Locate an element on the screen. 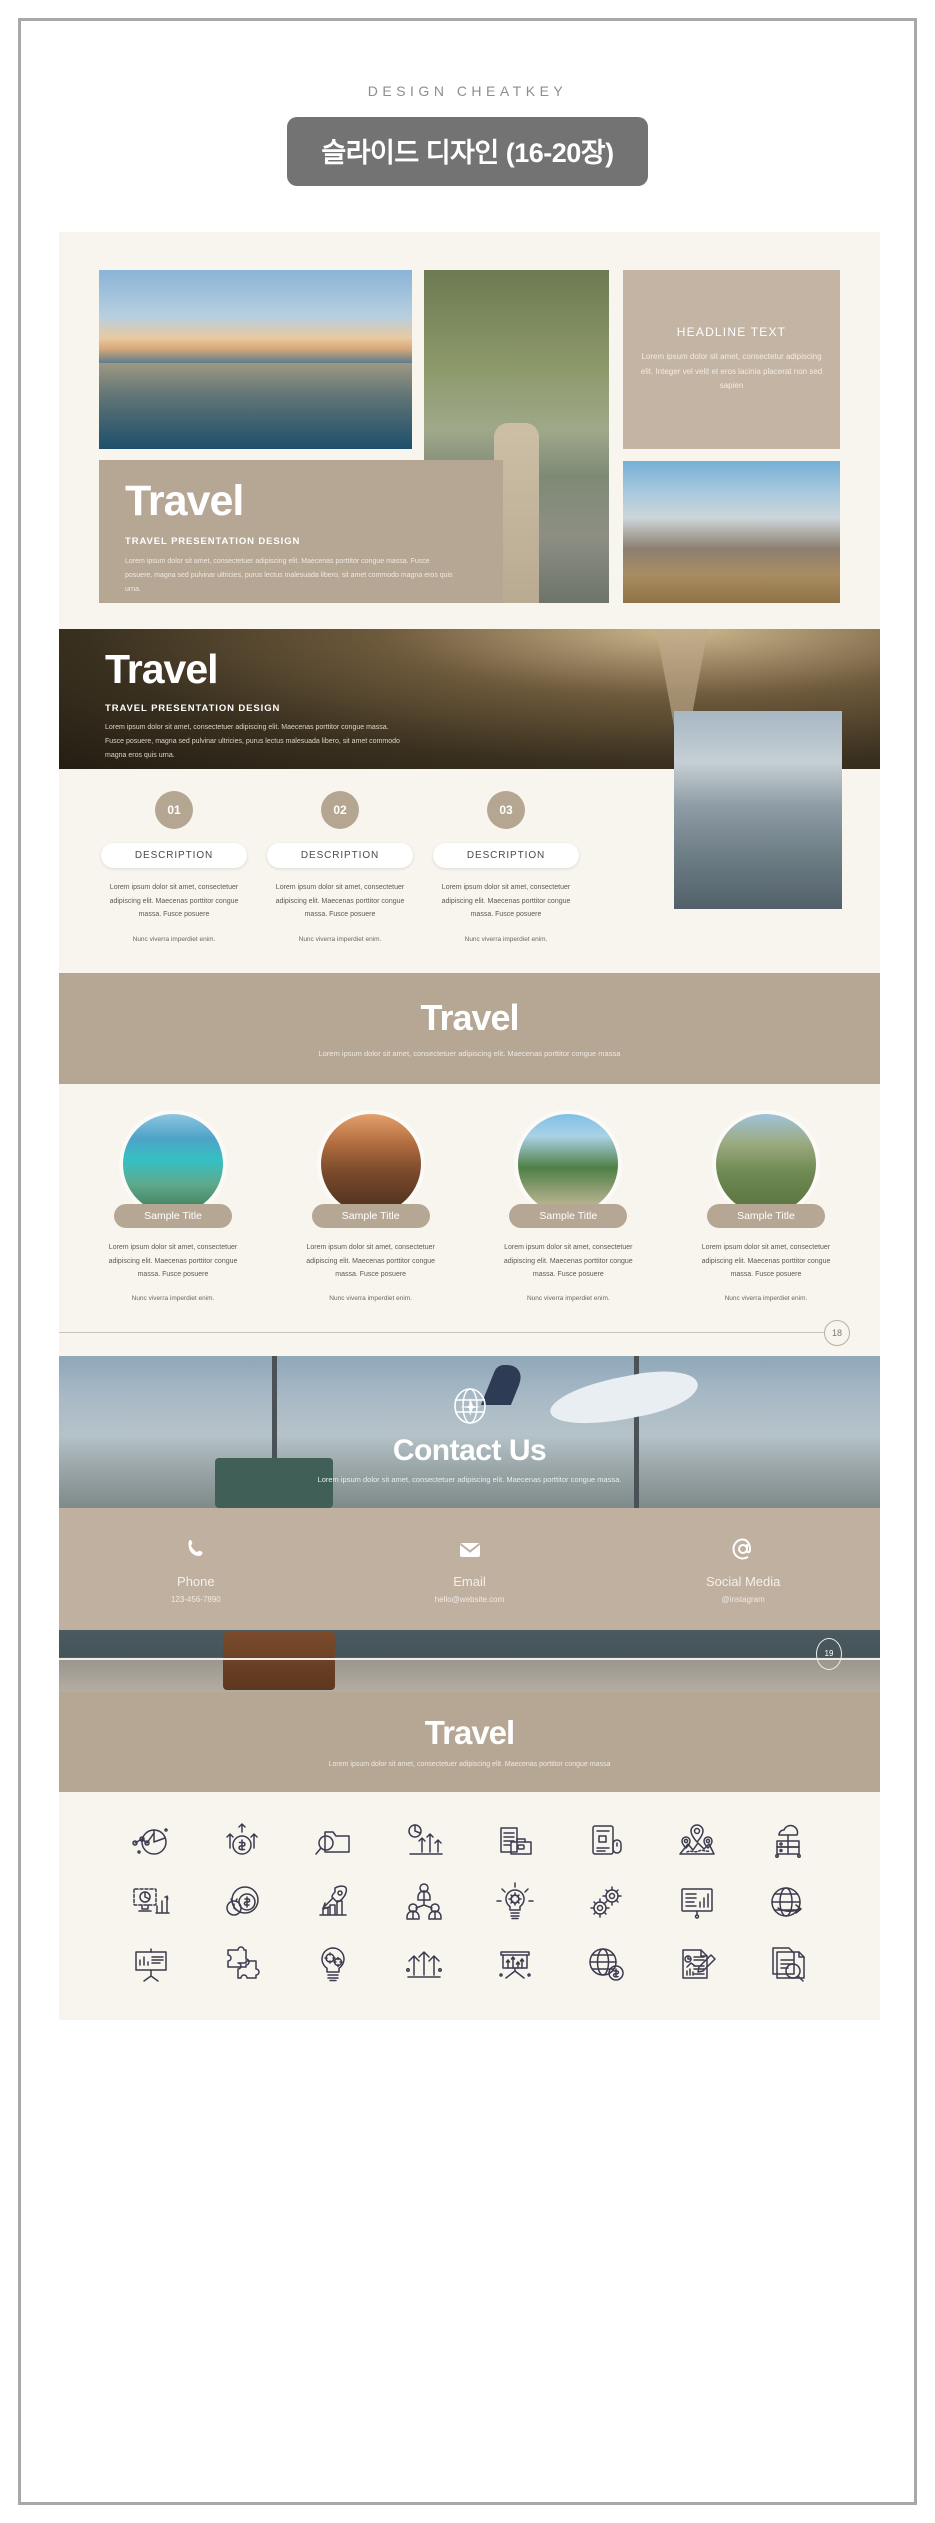 The image size is (935, 2523). envelope-icon is located at coordinates (470, 1549).